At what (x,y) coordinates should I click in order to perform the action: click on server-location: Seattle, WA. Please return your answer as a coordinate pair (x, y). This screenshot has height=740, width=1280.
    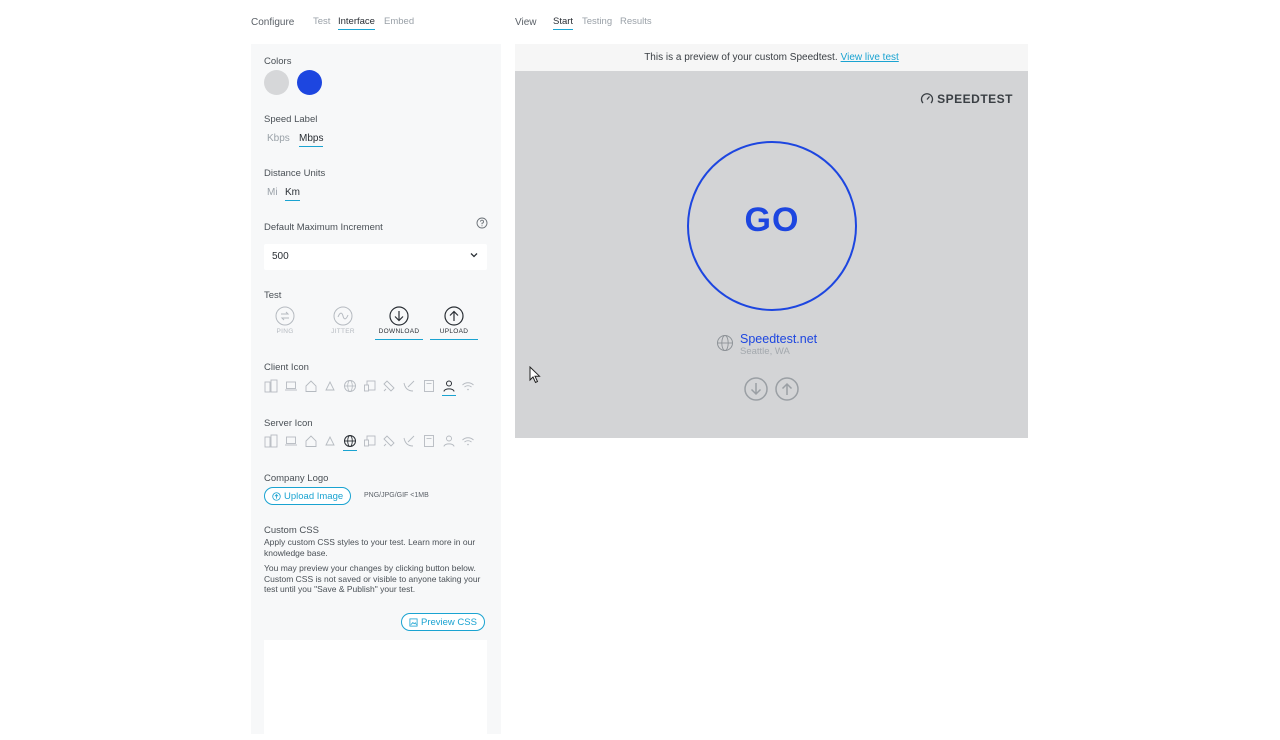
    Looking at the image, I should click on (765, 351).